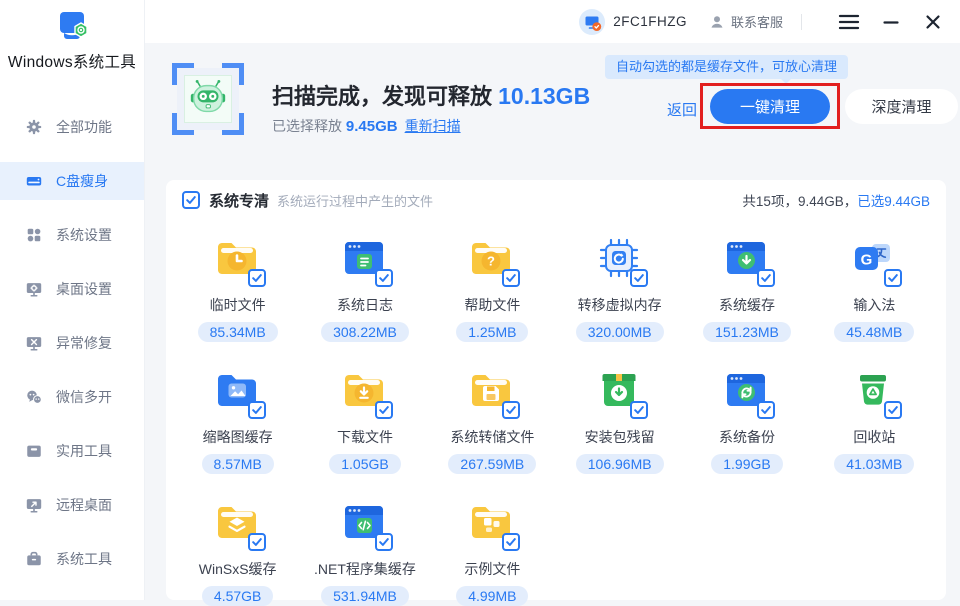 The height and width of the screenshot is (606, 960). What do you see at coordinates (746, 420) in the screenshot?
I see `cleanup-item: 系统备份 1.99GB` at bounding box center [746, 420].